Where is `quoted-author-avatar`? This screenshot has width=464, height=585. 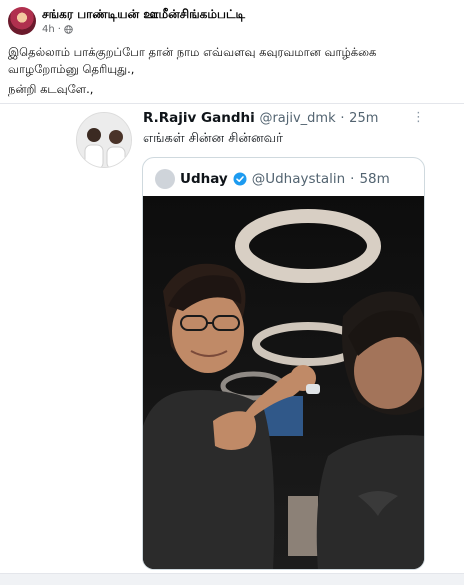
quoted-author-avatar is located at coordinates (165, 179).